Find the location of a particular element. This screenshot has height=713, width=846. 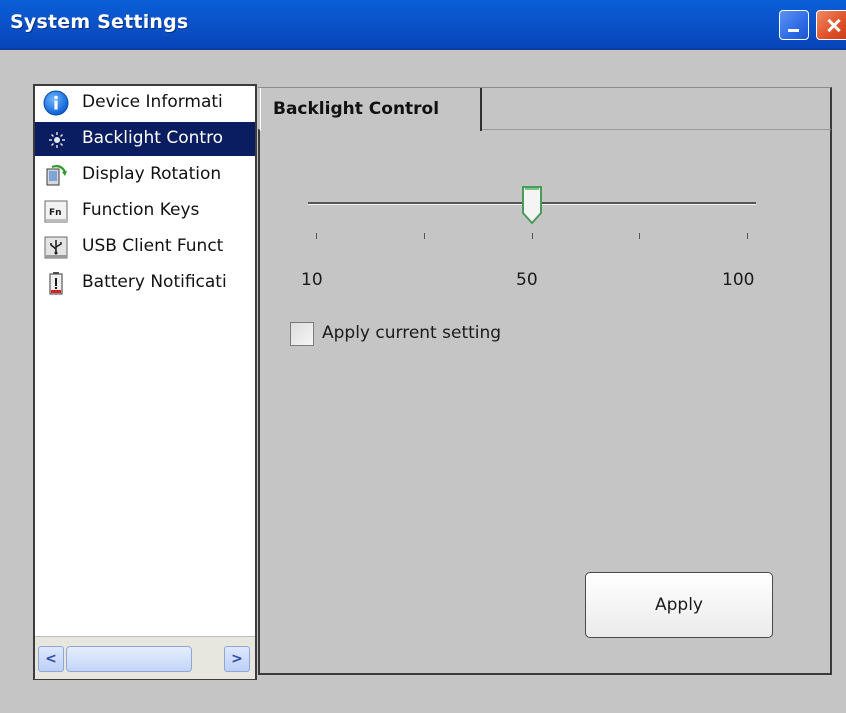

chevron-left-icon: < is located at coordinates (51, 659).